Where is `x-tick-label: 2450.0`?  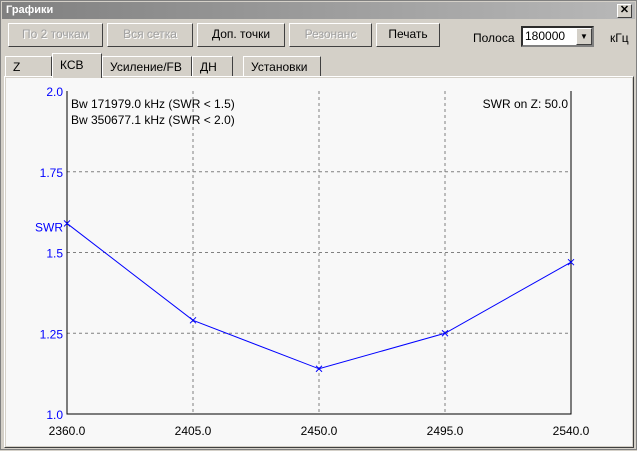 x-tick-label: 2450.0 is located at coordinates (319, 431).